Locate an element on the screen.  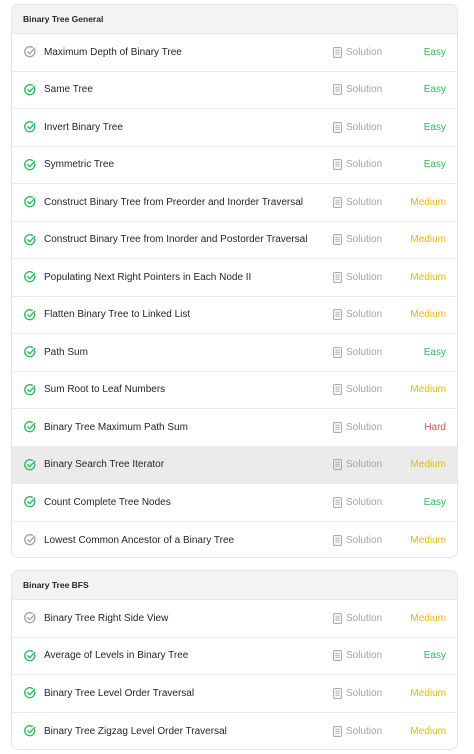
problem-row: Binary Tree Maximum Path Sum Solution Hard is located at coordinates (234, 428).